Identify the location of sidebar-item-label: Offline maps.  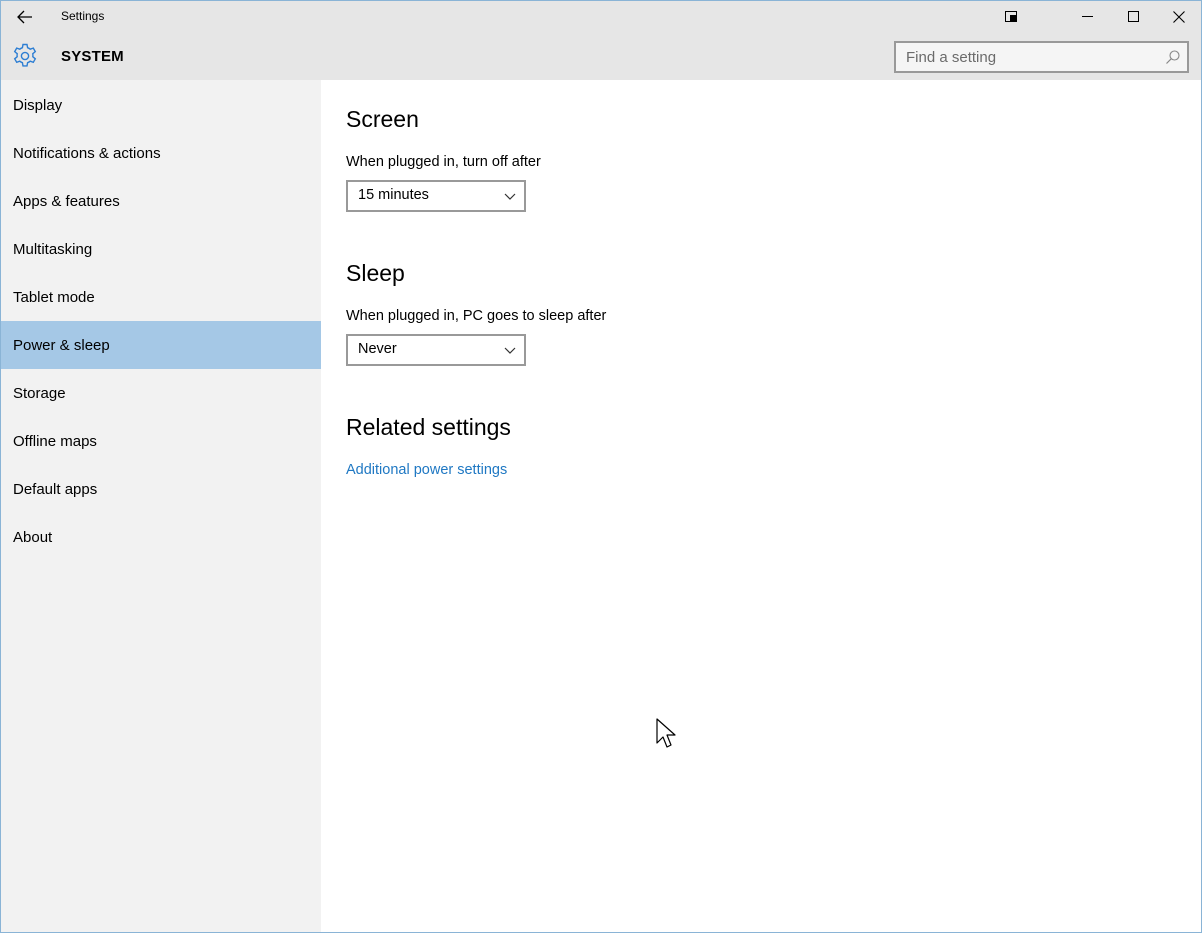
(55, 441).